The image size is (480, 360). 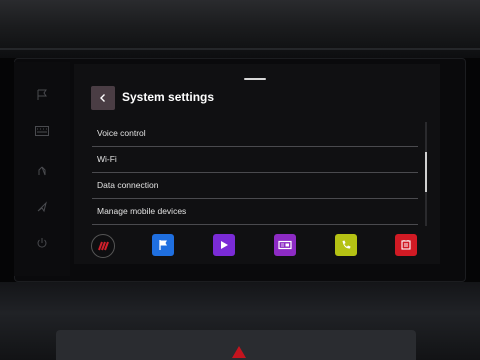 I want to click on vehicle-info-icon, so click(x=406, y=245).